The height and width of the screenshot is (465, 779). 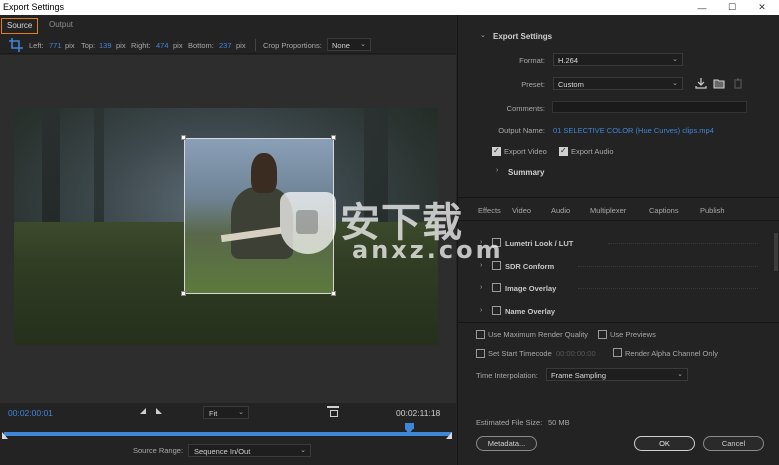 What do you see at coordinates (507, 375) in the screenshot?
I see `time-interpolation-label: Time Interpolation:` at bounding box center [507, 375].